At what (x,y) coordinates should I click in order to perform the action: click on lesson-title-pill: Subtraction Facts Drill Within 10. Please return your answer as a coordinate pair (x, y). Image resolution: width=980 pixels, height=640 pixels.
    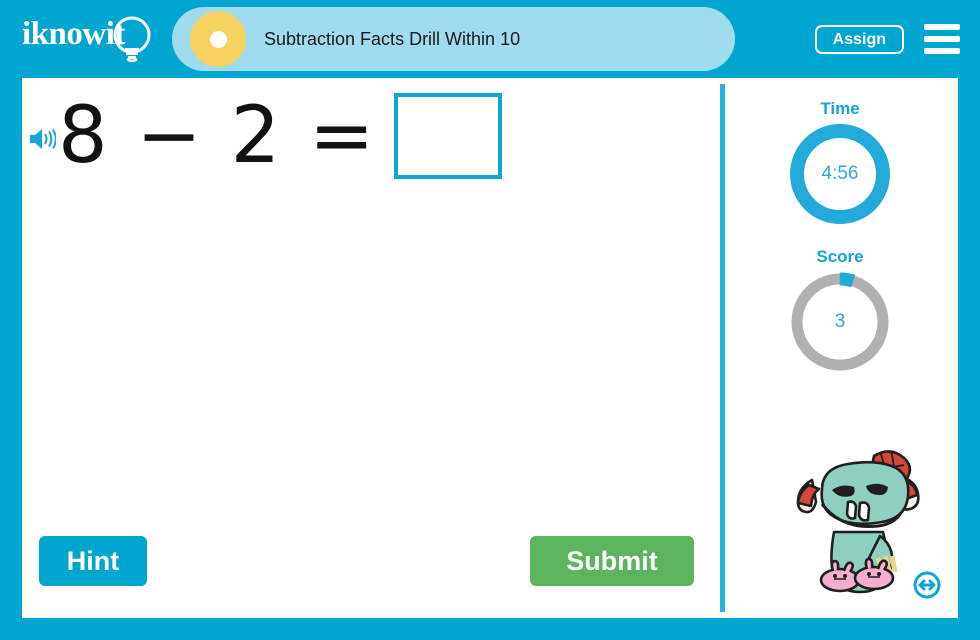
    Looking at the image, I should click on (453, 39).